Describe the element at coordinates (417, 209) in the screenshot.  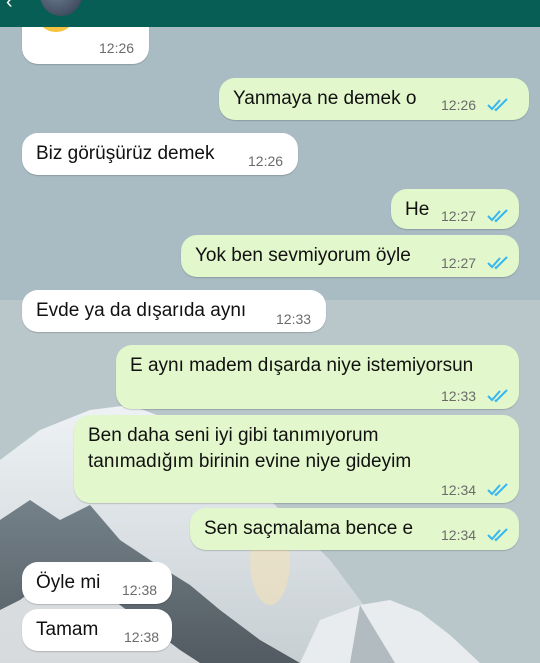
I see `message-text: He` at that location.